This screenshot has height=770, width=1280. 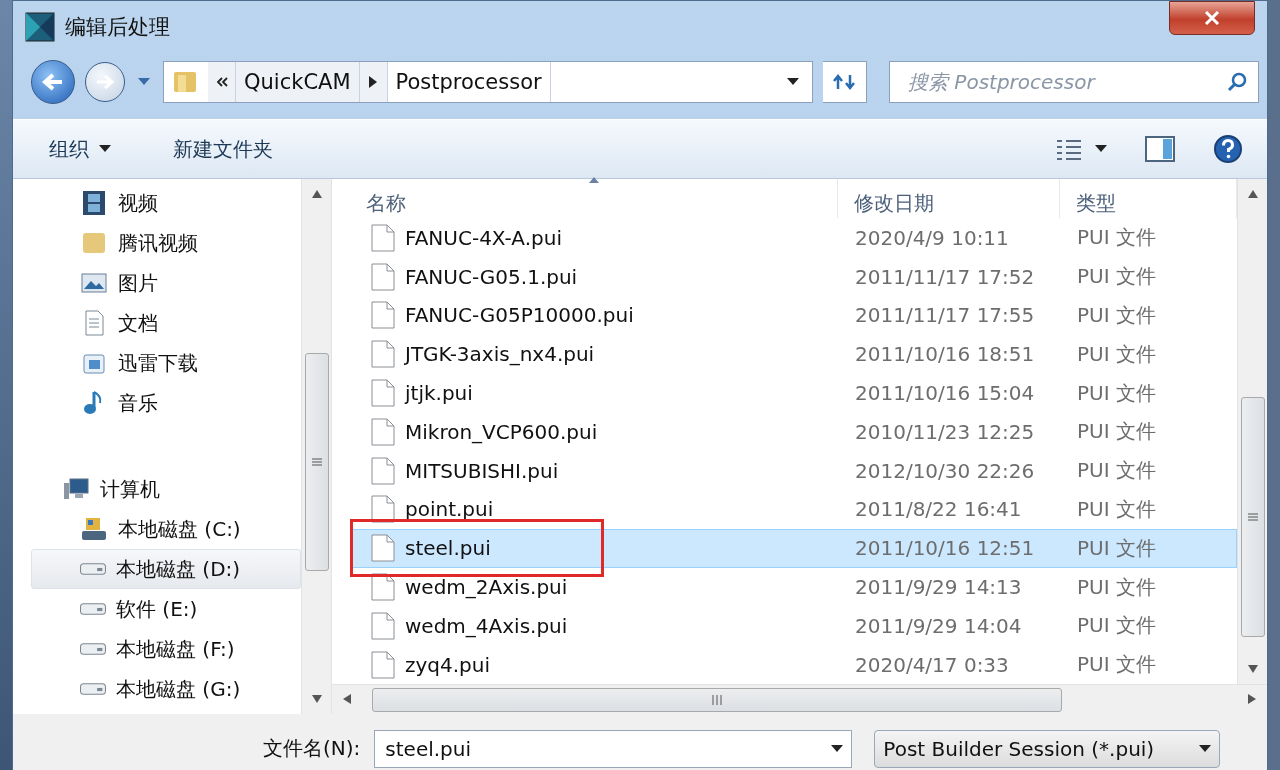 I want to click on file-name: zyq4.pui, so click(x=595, y=664).